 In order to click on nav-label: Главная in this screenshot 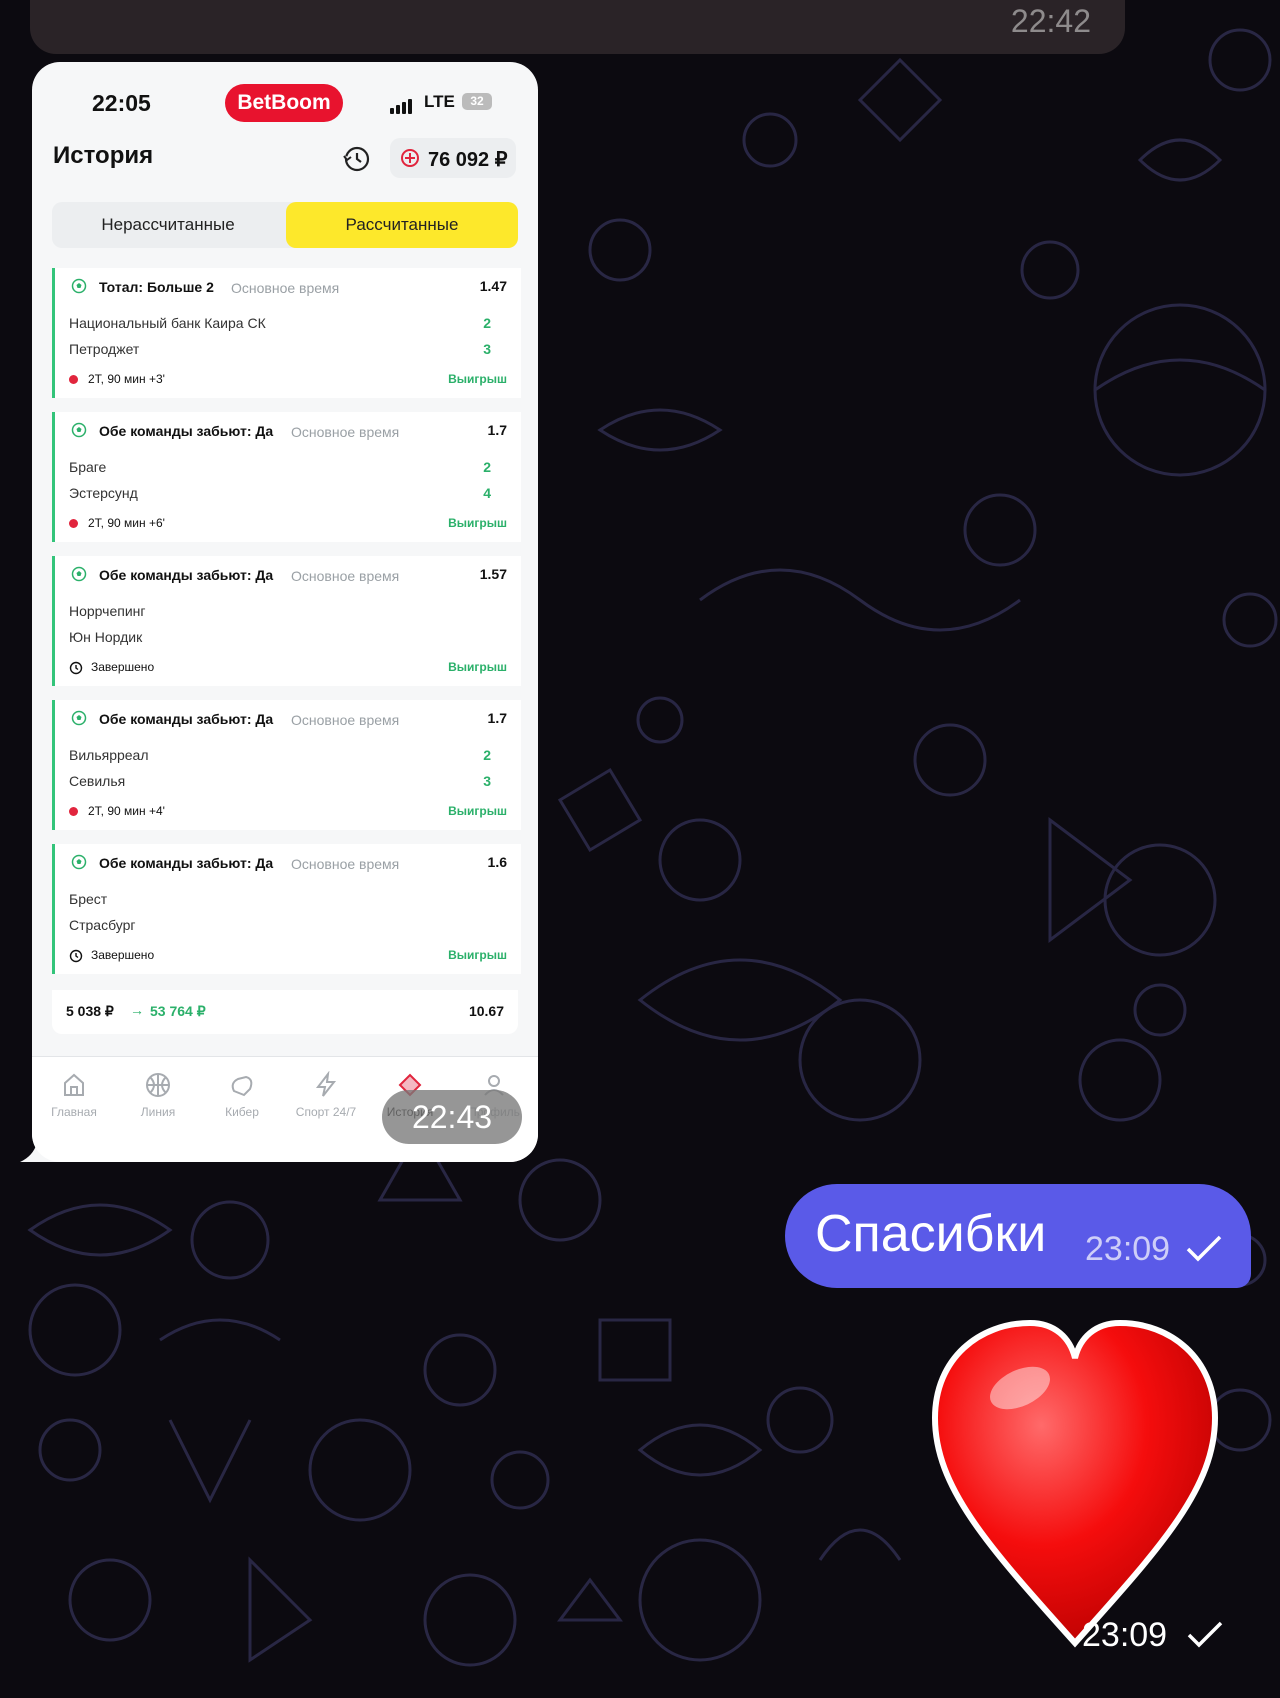, I will do `click(74, 1112)`.